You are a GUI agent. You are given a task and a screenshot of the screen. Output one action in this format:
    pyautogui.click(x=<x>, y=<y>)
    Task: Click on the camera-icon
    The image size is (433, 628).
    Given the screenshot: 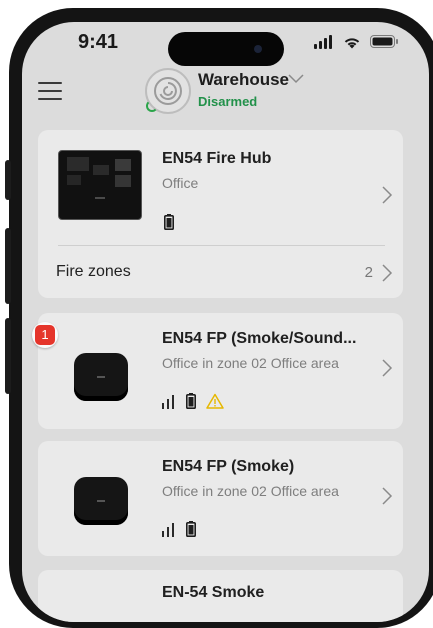 What is the action you would take?
    pyautogui.click(x=258, y=49)
    